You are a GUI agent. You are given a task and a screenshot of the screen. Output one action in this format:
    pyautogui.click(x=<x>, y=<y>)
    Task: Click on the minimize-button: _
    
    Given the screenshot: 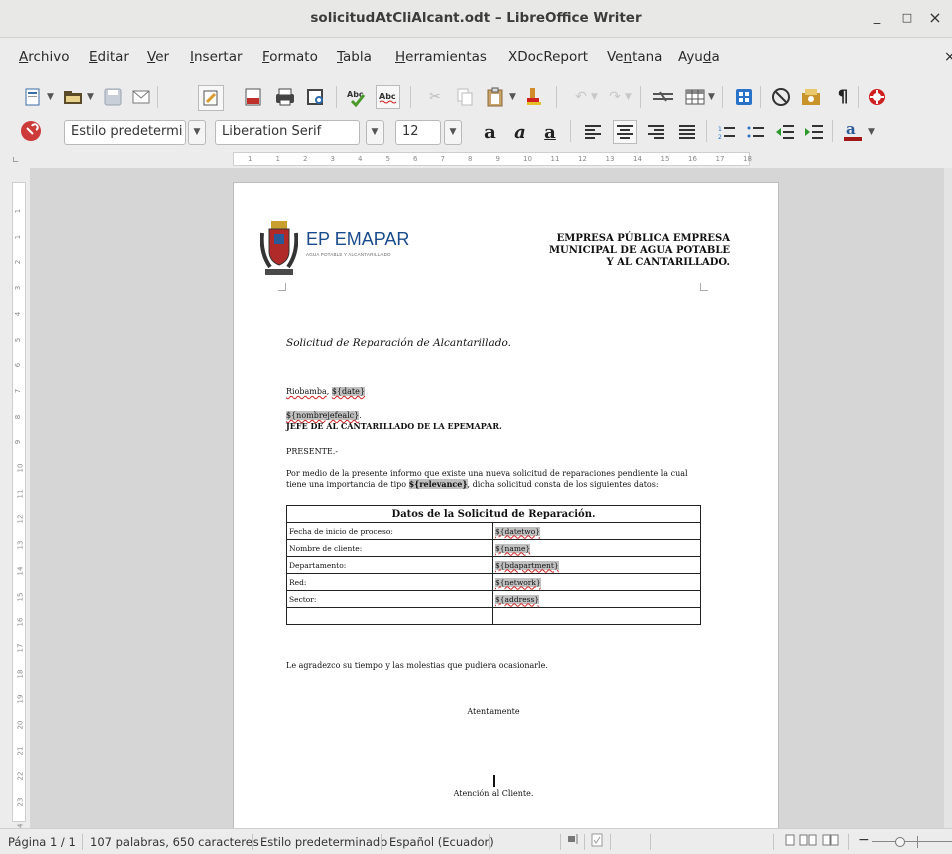 What is the action you would take?
    pyautogui.click(x=877, y=18)
    